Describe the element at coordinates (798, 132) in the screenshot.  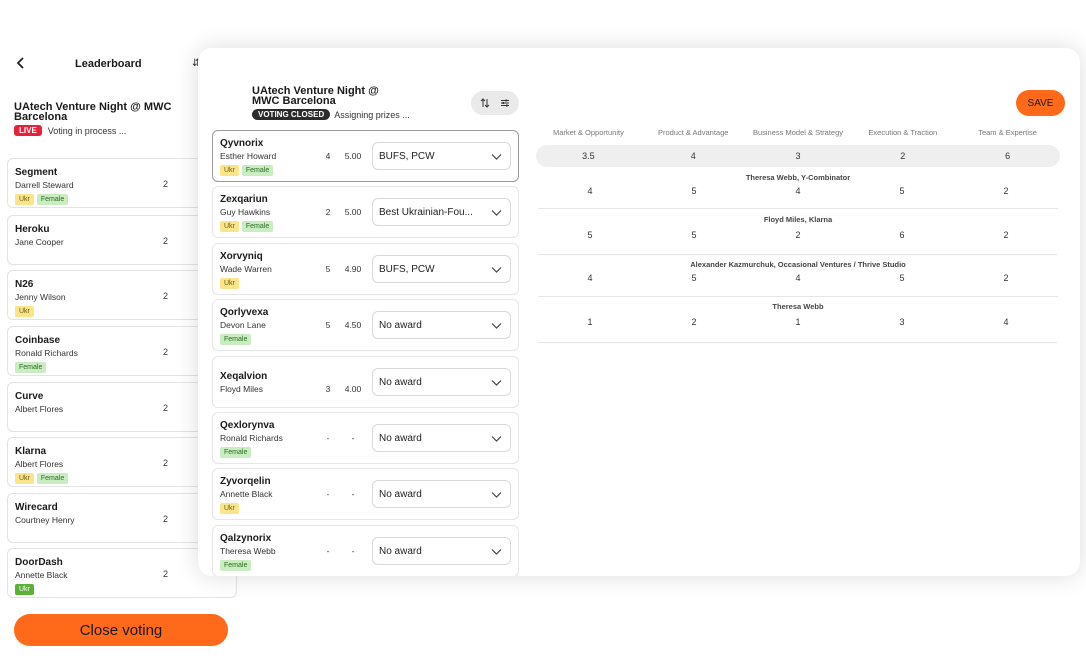
I see `criterion-label: Business Model & Strategy` at that location.